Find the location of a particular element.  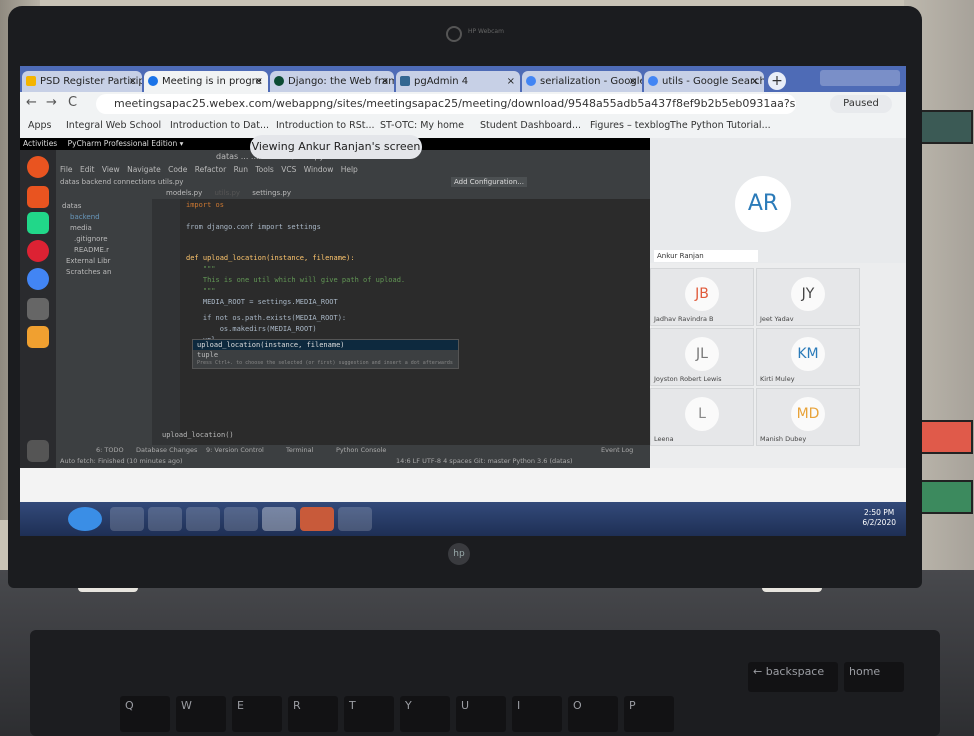

tab-utils: utils - Google Search × is located at coordinates (704, 81).